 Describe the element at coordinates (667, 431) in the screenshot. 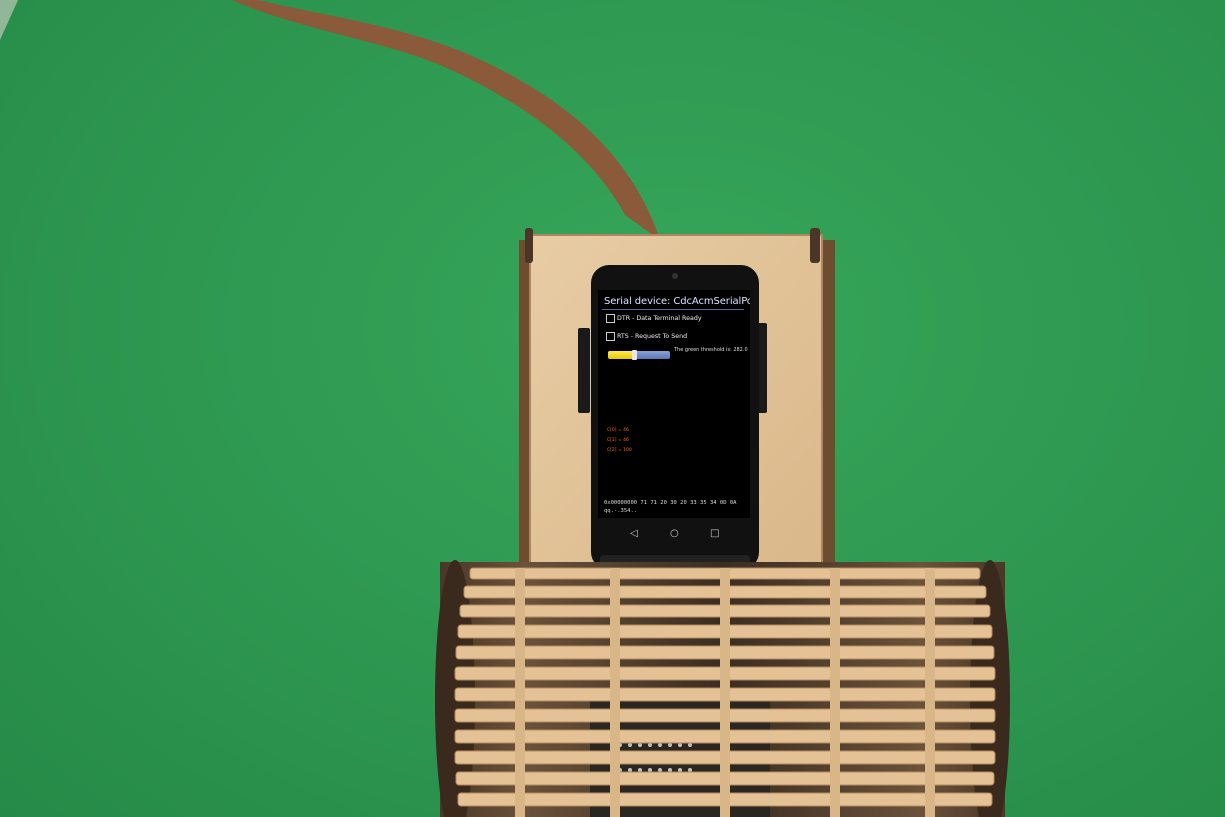

I see `camera-view-labels: C[0] = 46 C[1] = 46 C[2] = 100` at that location.